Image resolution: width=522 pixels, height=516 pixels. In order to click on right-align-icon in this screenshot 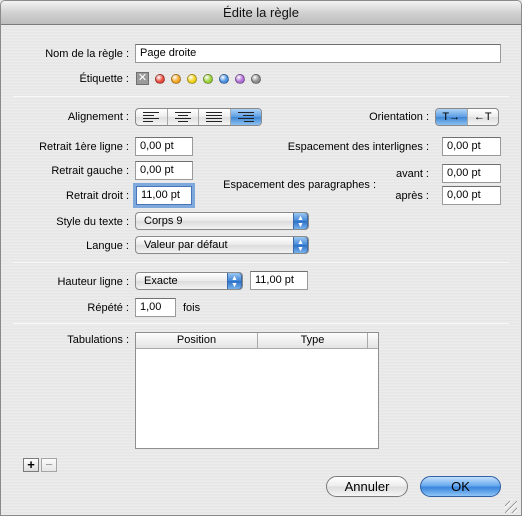, I will do `click(245, 117)`.